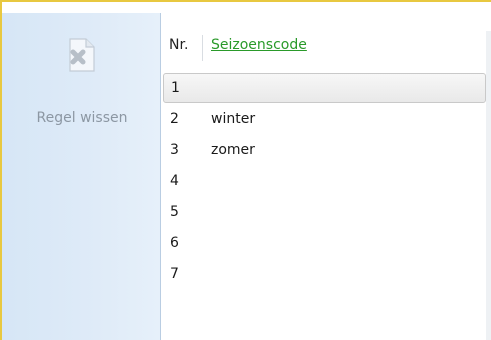  What do you see at coordinates (488, 185) in the screenshot?
I see `grid-scroll-edge` at bounding box center [488, 185].